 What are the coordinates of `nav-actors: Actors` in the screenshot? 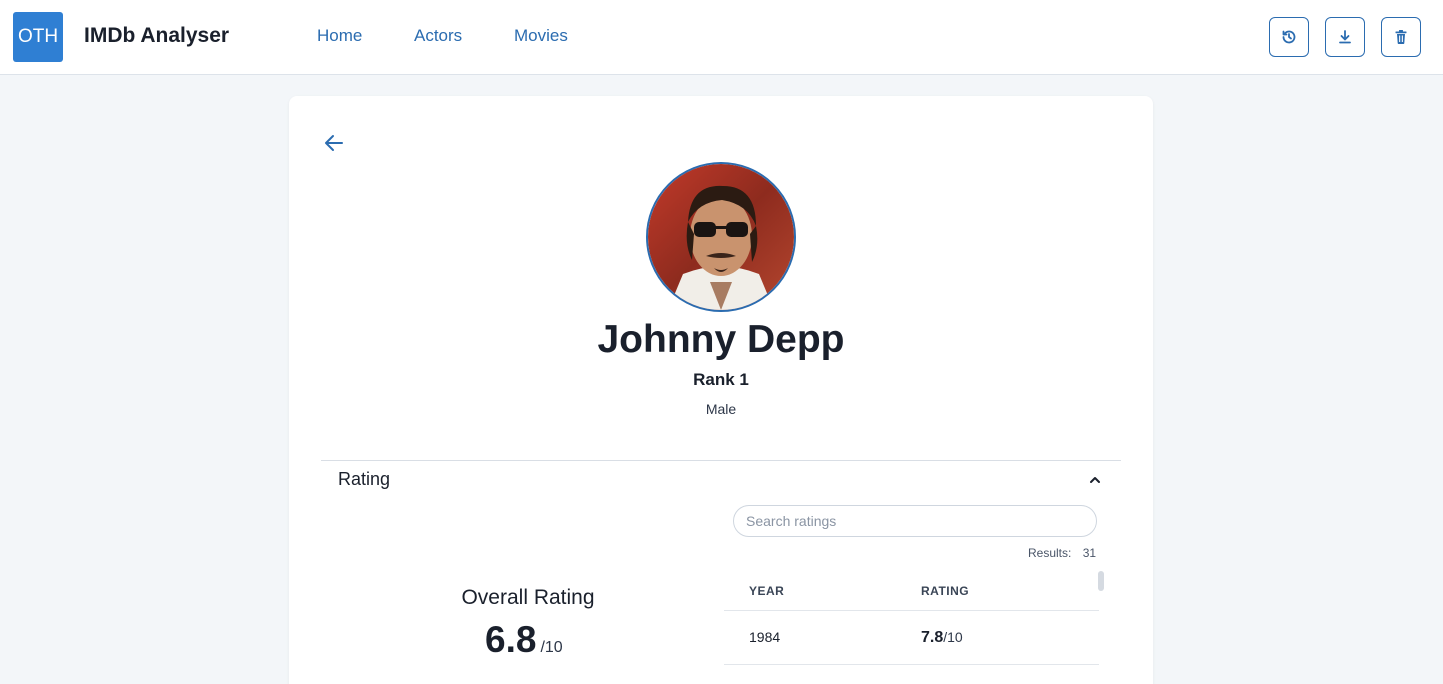 It's located at (438, 36).